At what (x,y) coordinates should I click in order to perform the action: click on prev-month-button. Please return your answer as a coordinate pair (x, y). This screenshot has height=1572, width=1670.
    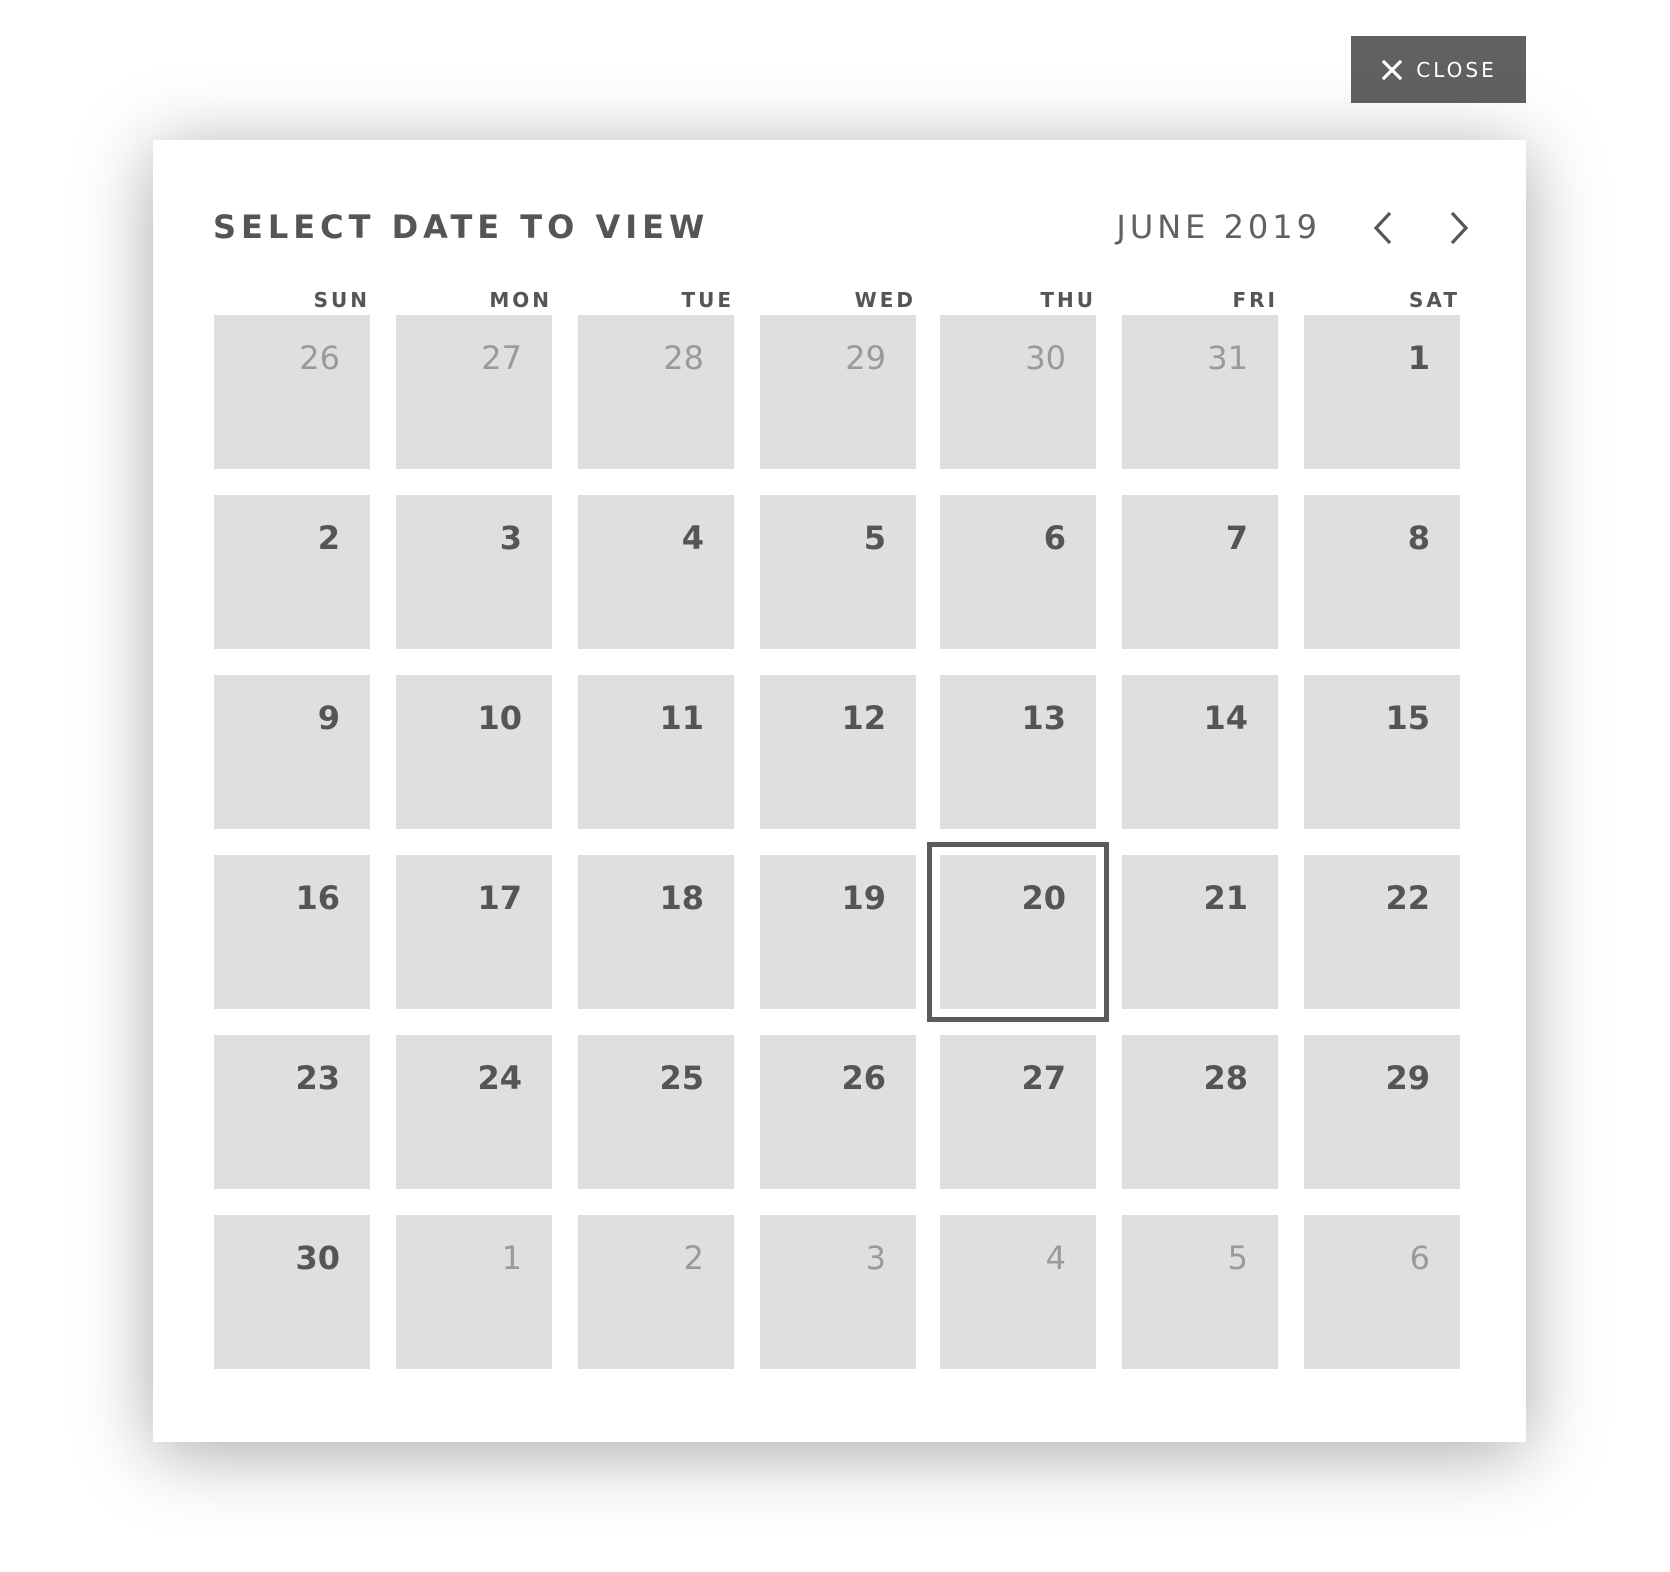
    Looking at the image, I should click on (1383, 228).